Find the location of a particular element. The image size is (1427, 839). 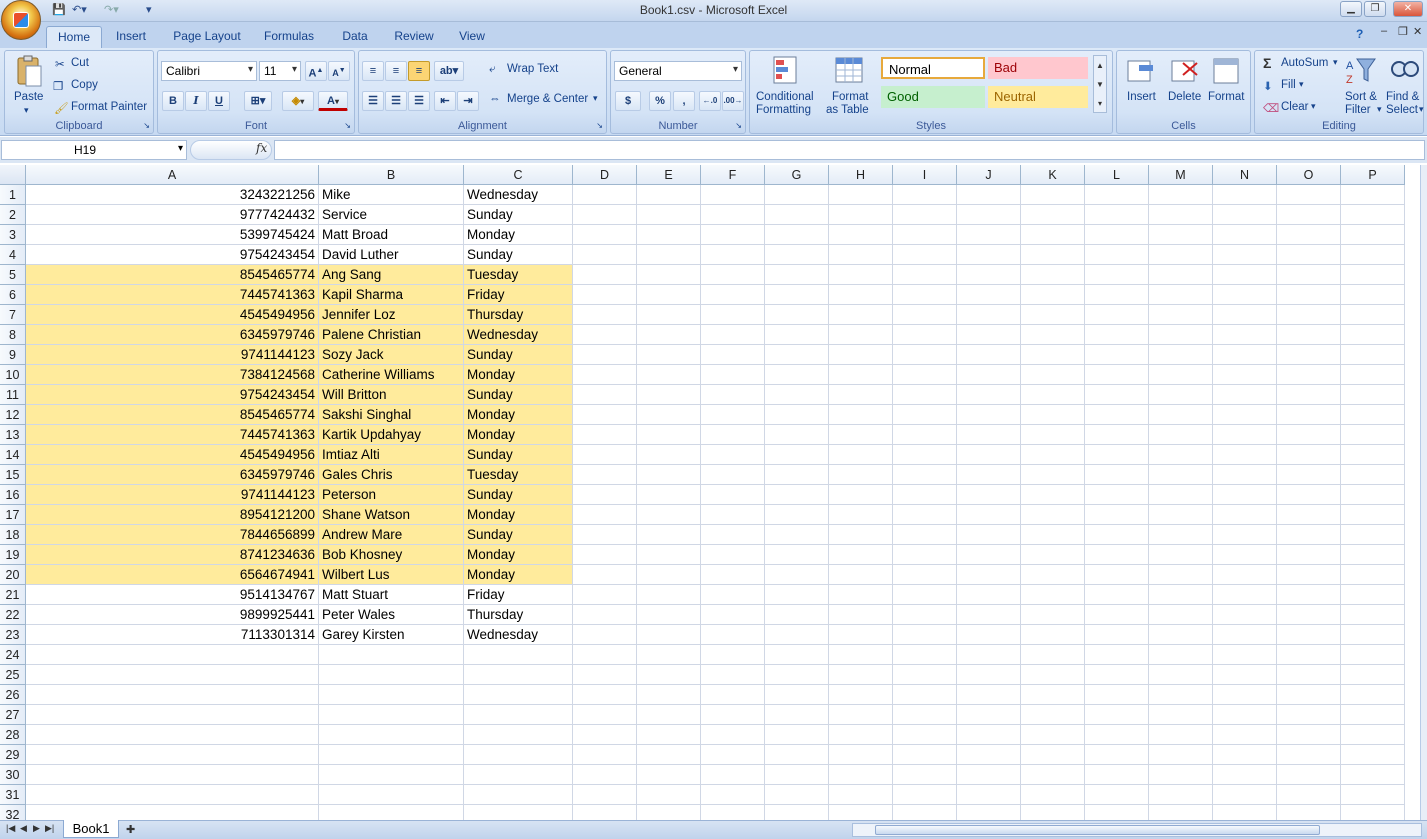

row-header-9: 9 is located at coordinates (13, 355).